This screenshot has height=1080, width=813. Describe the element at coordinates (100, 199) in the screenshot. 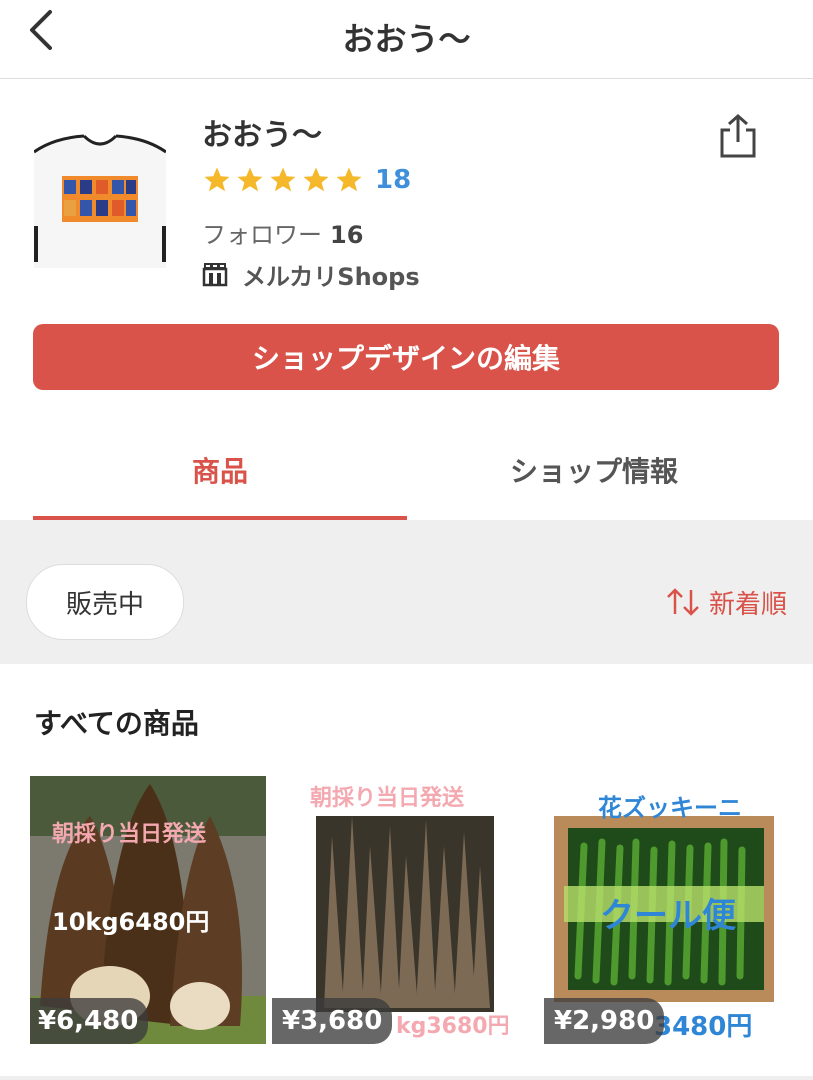

I see `shop-avatar` at that location.